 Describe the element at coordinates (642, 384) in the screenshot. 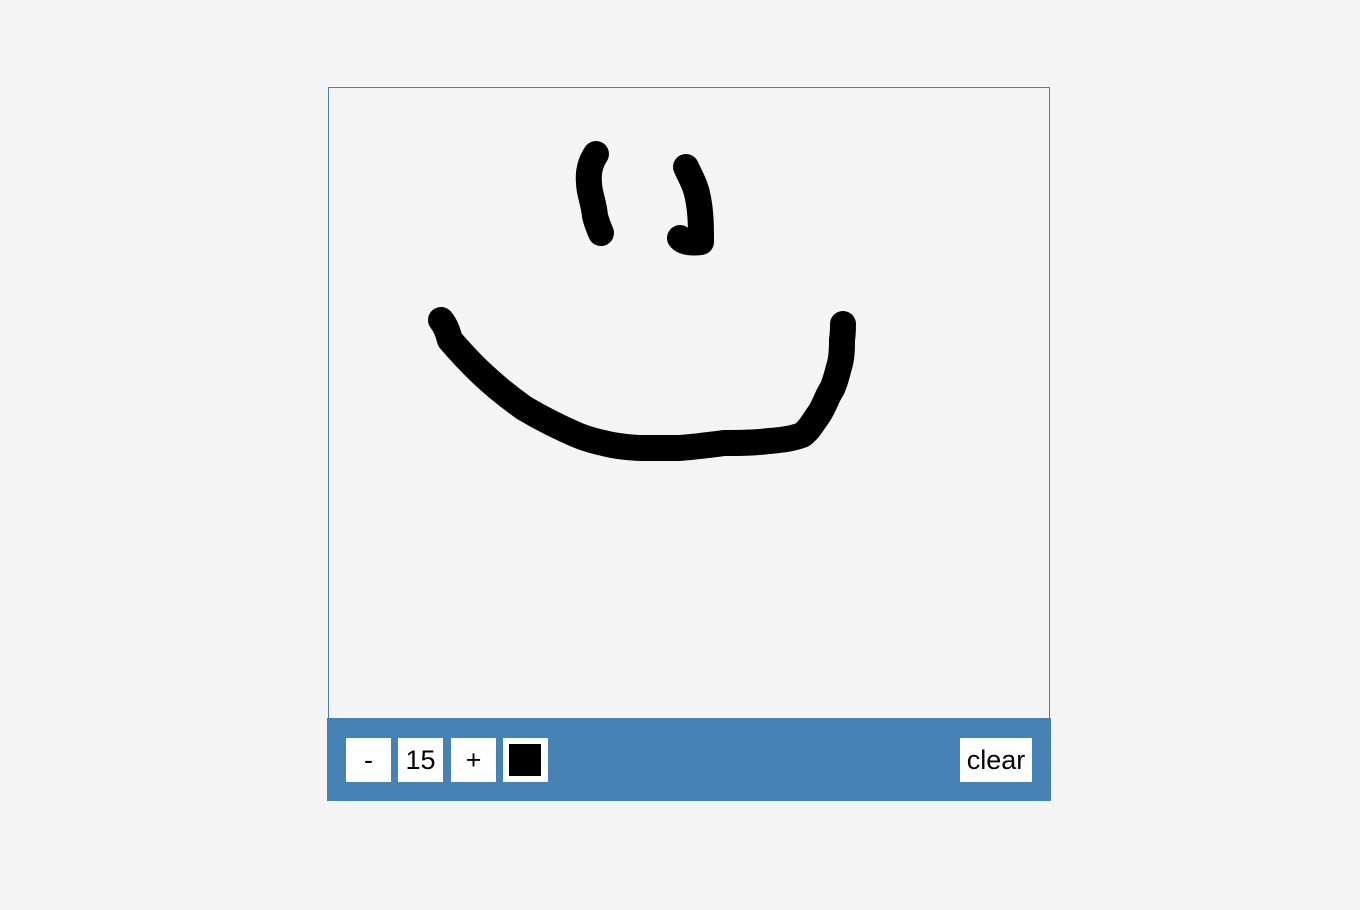

I see `smile-stroke` at that location.